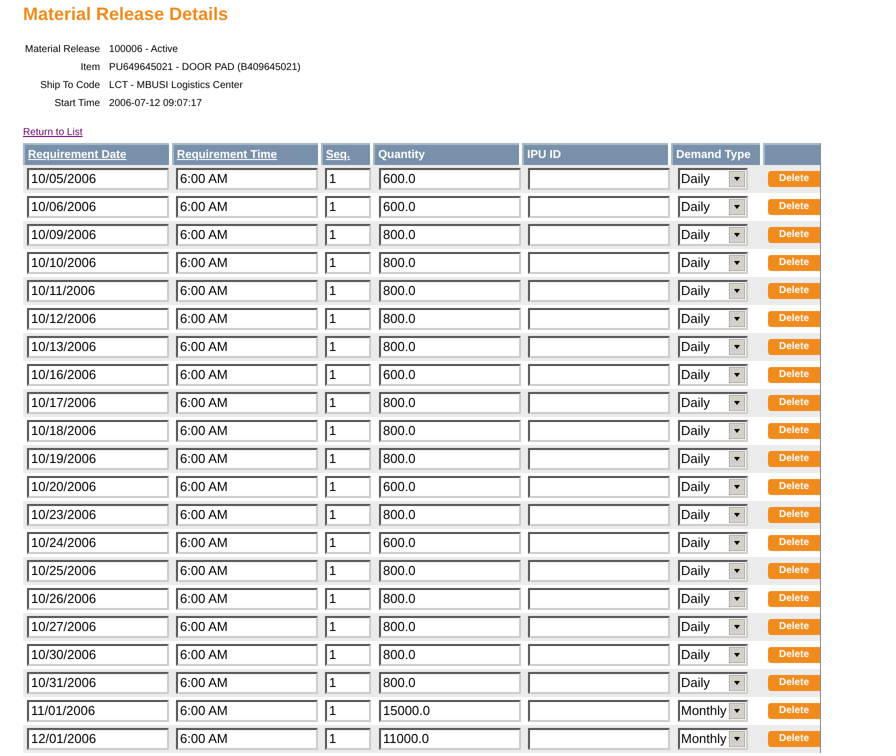 Image resolution: width=896 pixels, height=756 pixels. What do you see at coordinates (98, 403) in the screenshot?
I see `date-field: 10/17/2006` at bounding box center [98, 403].